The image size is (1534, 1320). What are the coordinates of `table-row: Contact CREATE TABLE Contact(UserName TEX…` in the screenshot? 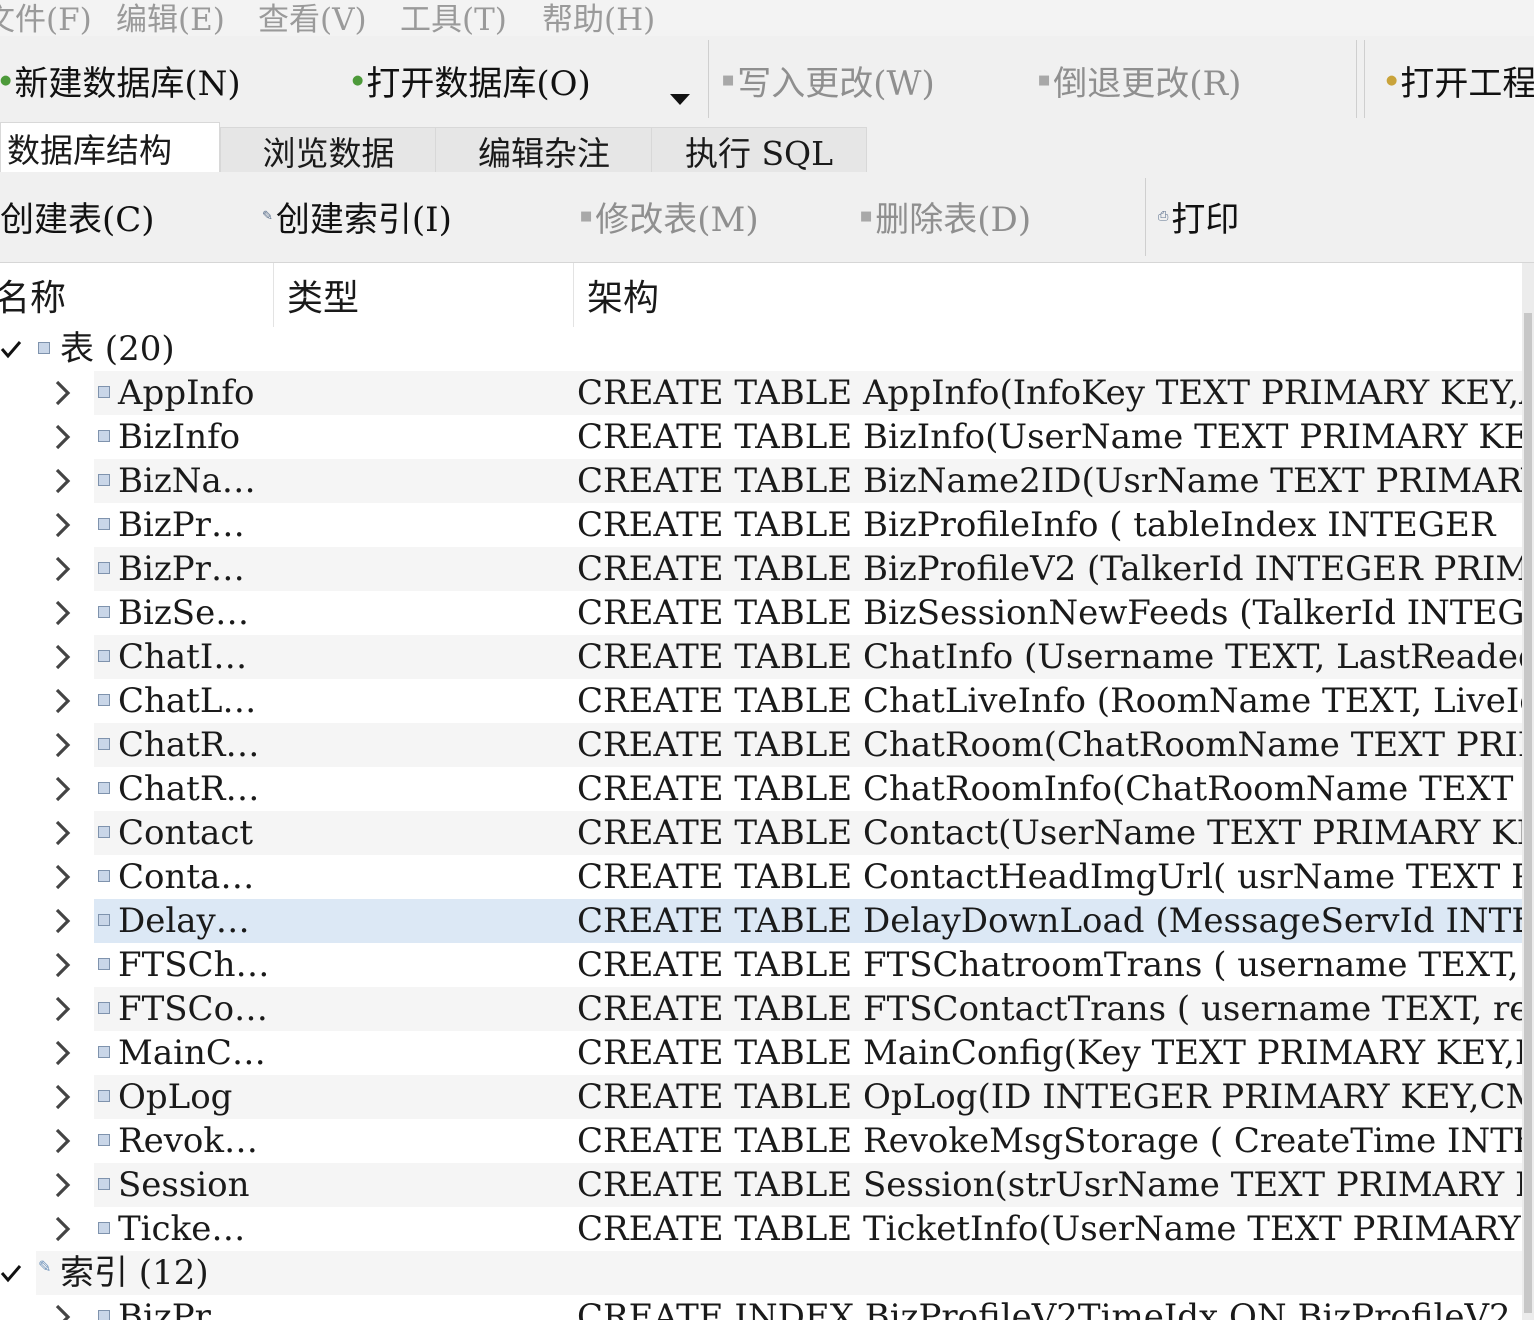 It's located at (761, 833).